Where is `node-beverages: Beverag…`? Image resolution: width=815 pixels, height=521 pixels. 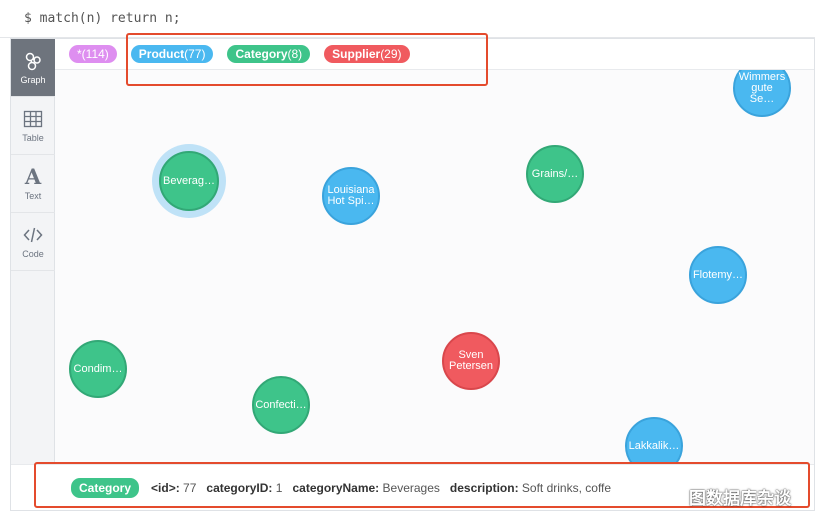 node-beverages: Beverag… is located at coordinates (189, 181).